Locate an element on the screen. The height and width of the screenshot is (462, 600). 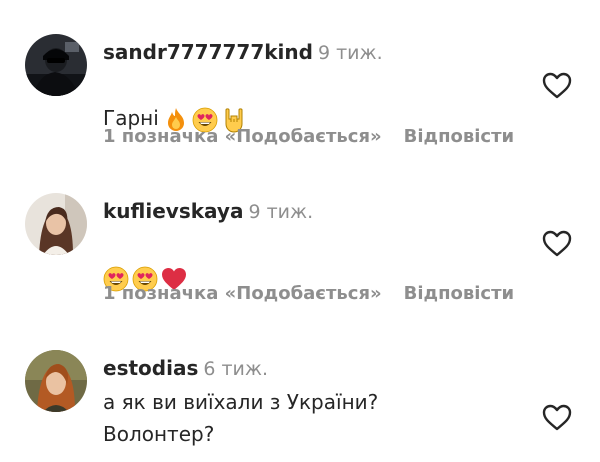
comment-header: kuflievskaya 9 тиж. is located at coordinates (208, 212).